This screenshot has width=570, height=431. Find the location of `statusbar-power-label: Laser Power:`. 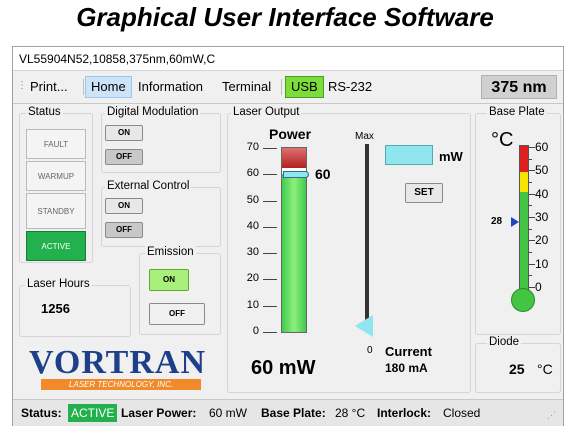

statusbar-power-label: Laser Power: is located at coordinates (159, 413).